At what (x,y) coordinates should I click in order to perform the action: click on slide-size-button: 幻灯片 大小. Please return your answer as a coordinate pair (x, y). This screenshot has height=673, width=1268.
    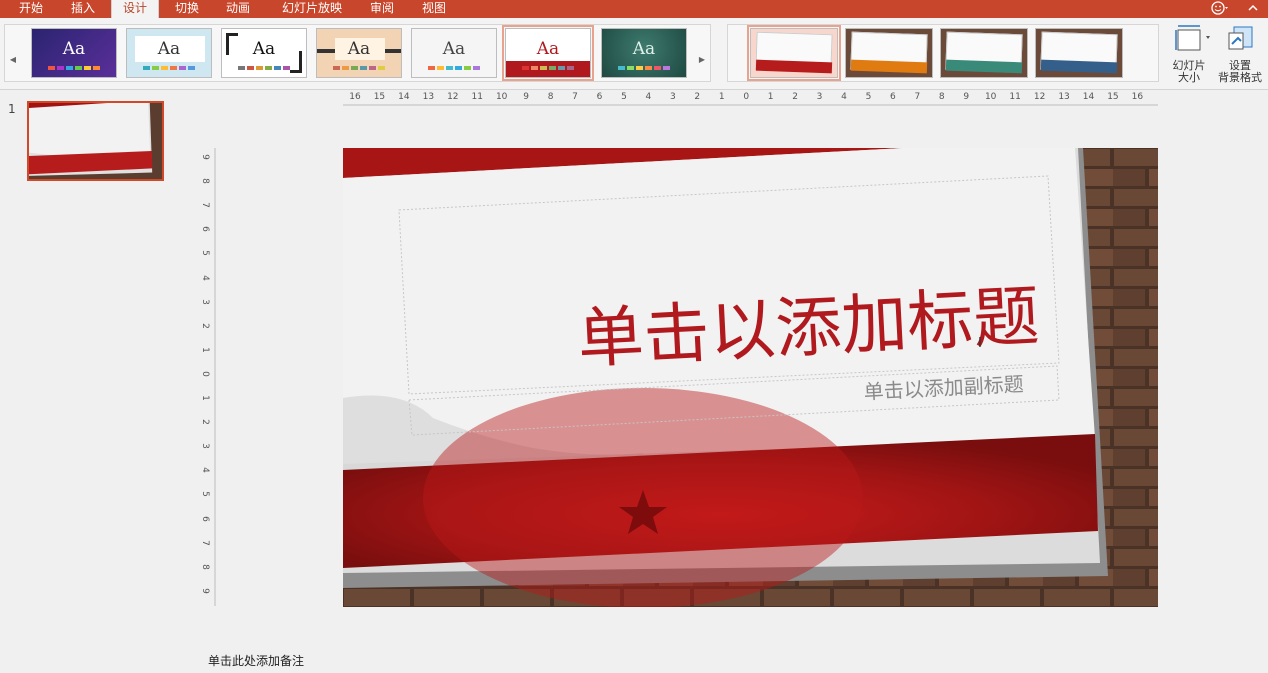
    Looking at the image, I should click on (1189, 54).